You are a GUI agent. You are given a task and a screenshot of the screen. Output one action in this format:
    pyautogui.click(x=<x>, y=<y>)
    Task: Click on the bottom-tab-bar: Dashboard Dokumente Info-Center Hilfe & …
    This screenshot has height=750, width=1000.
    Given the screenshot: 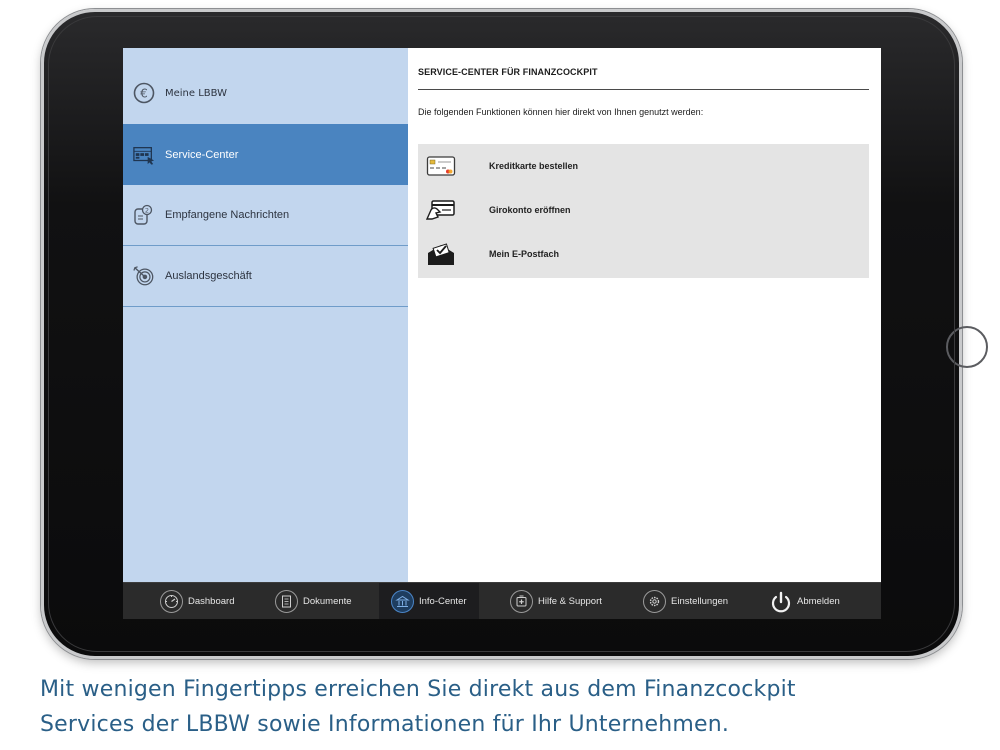 What is the action you would take?
    pyautogui.click(x=502, y=600)
    